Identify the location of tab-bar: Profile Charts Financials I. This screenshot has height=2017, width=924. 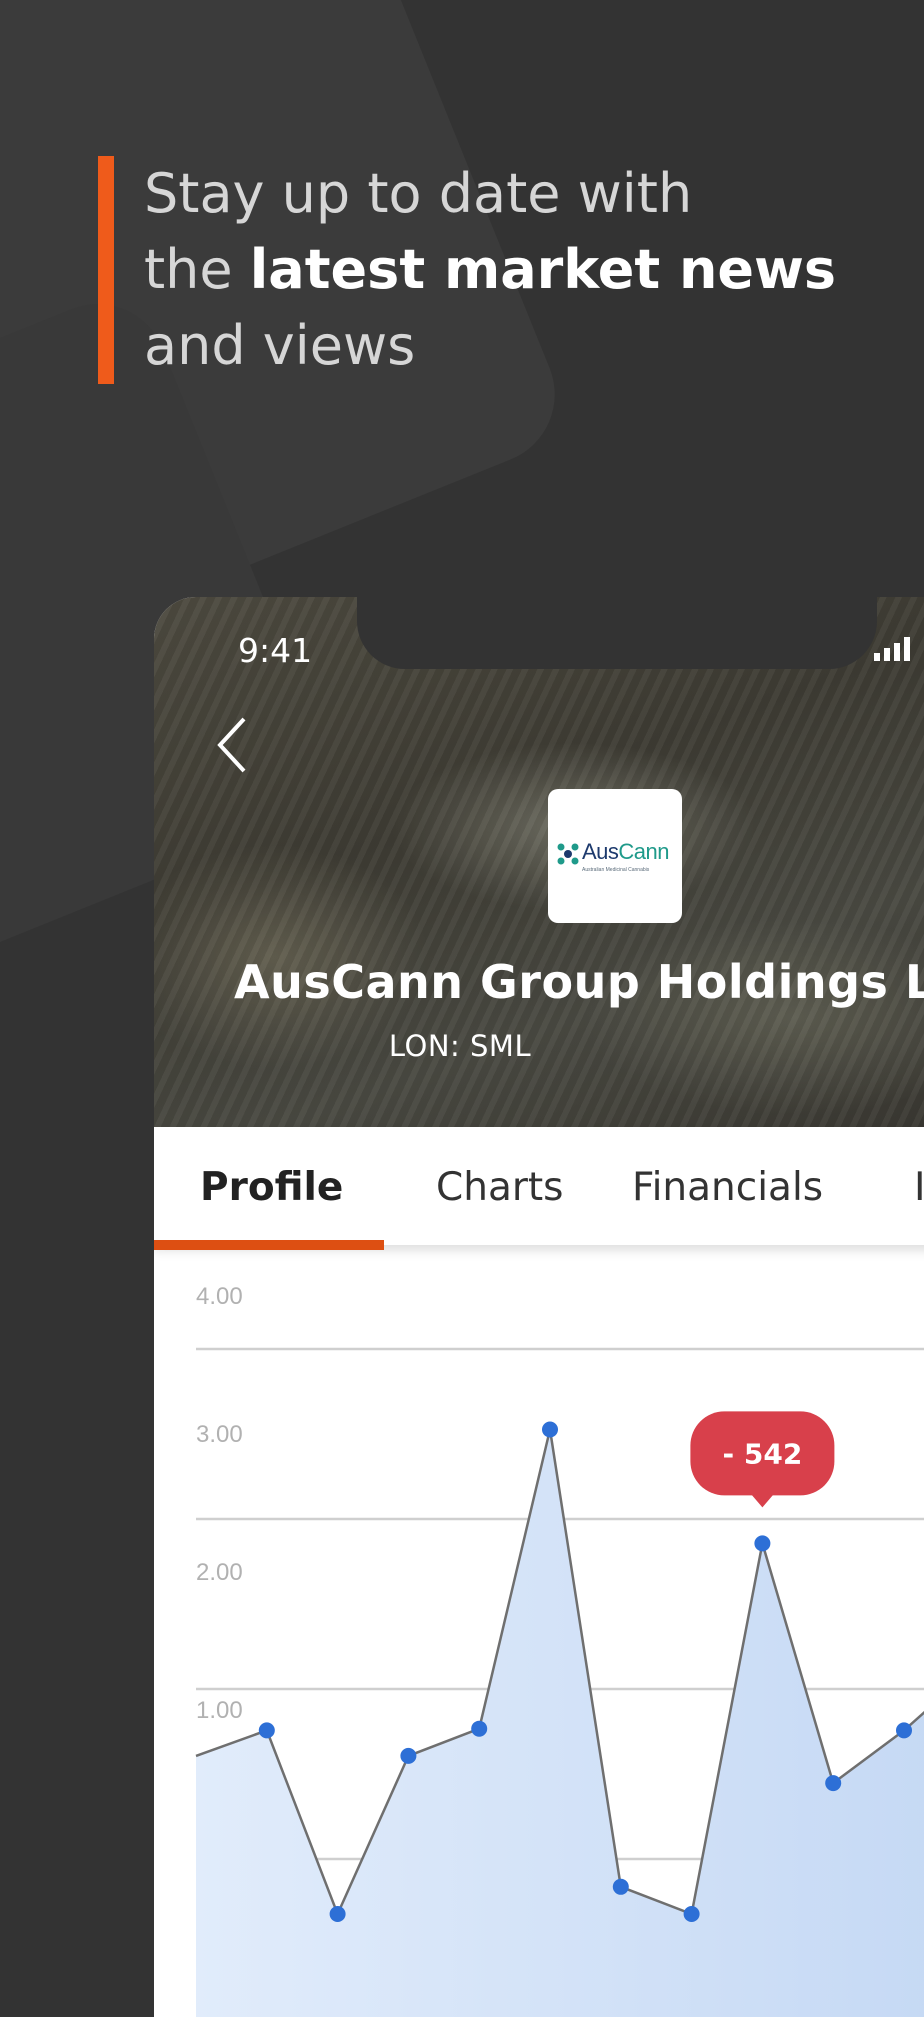
(539, 1186).